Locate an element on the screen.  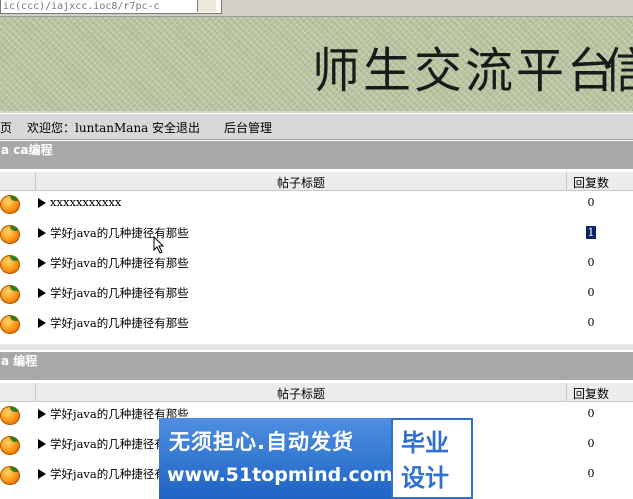
nav-admin-link: 后台管理 is located at coordinates (248, 127).